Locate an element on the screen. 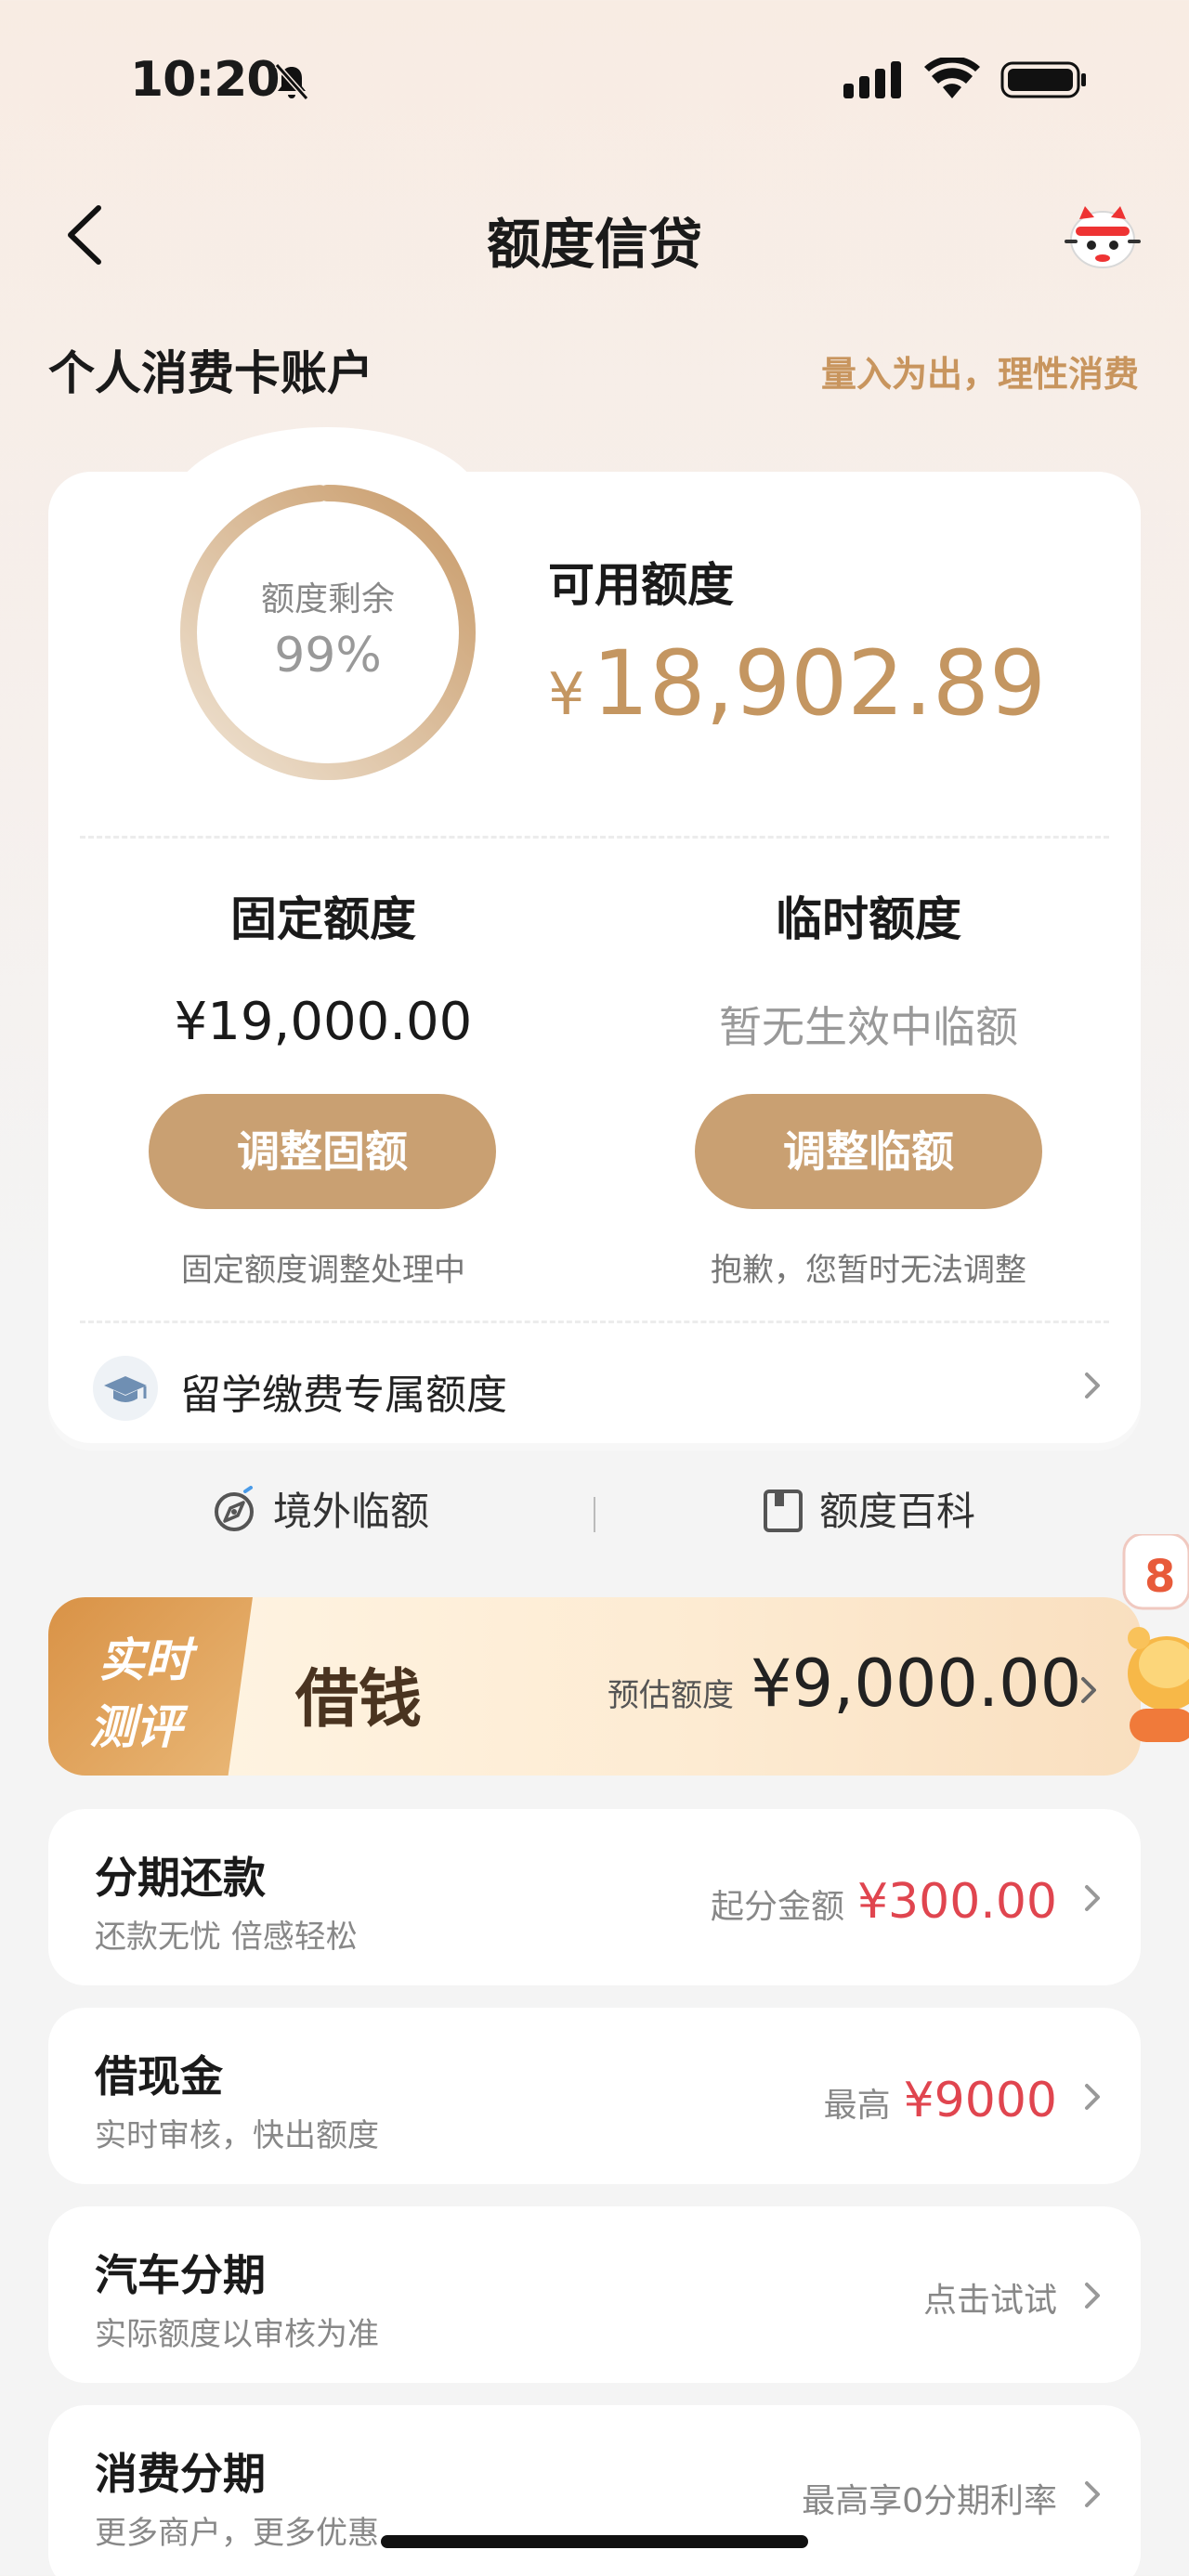 The height and width of the screenshot is (2576, 1189). row-right-label: 最高享0分期利率 is located at coordinates (929, 2501).